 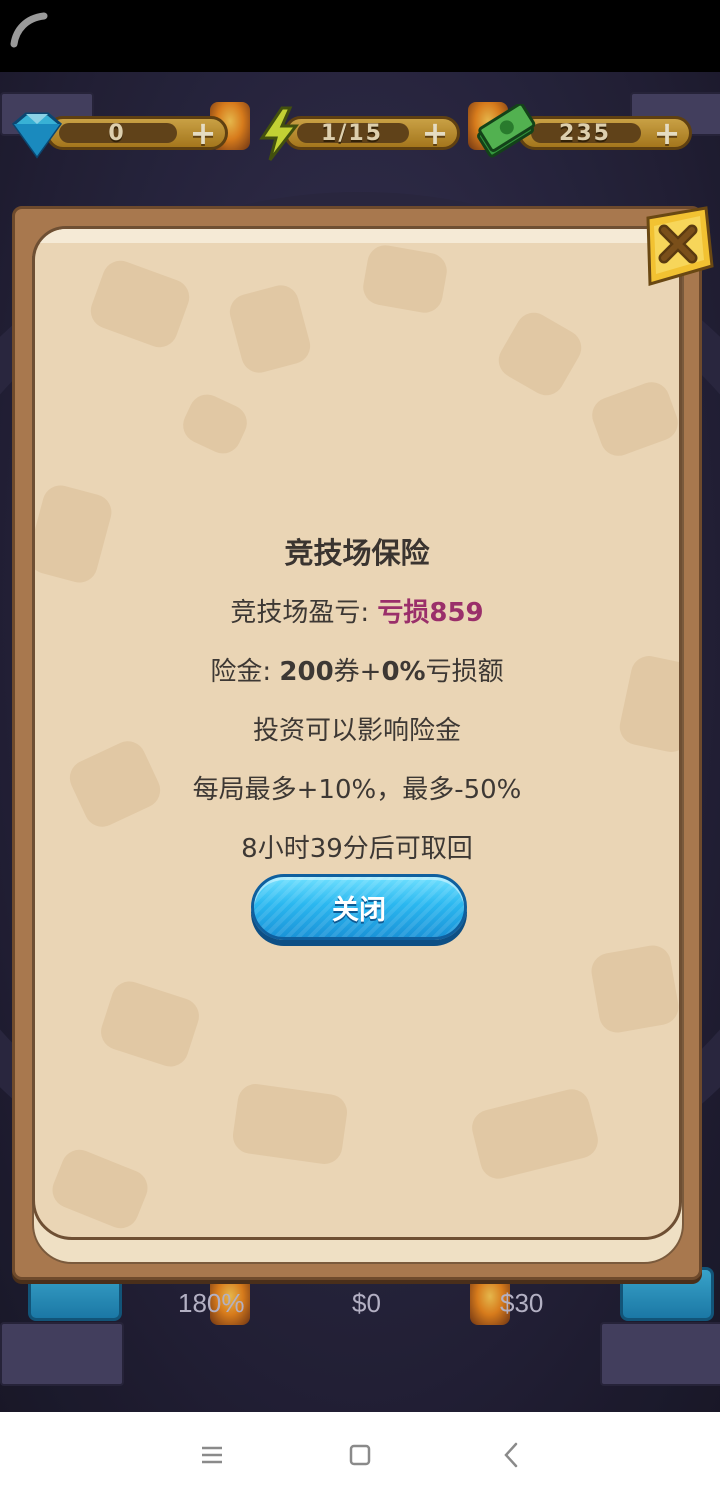 What do you see at coordinates (212, 1455) in the screenshot?
I see `menu-icon` at bounding box center [212, 1455].